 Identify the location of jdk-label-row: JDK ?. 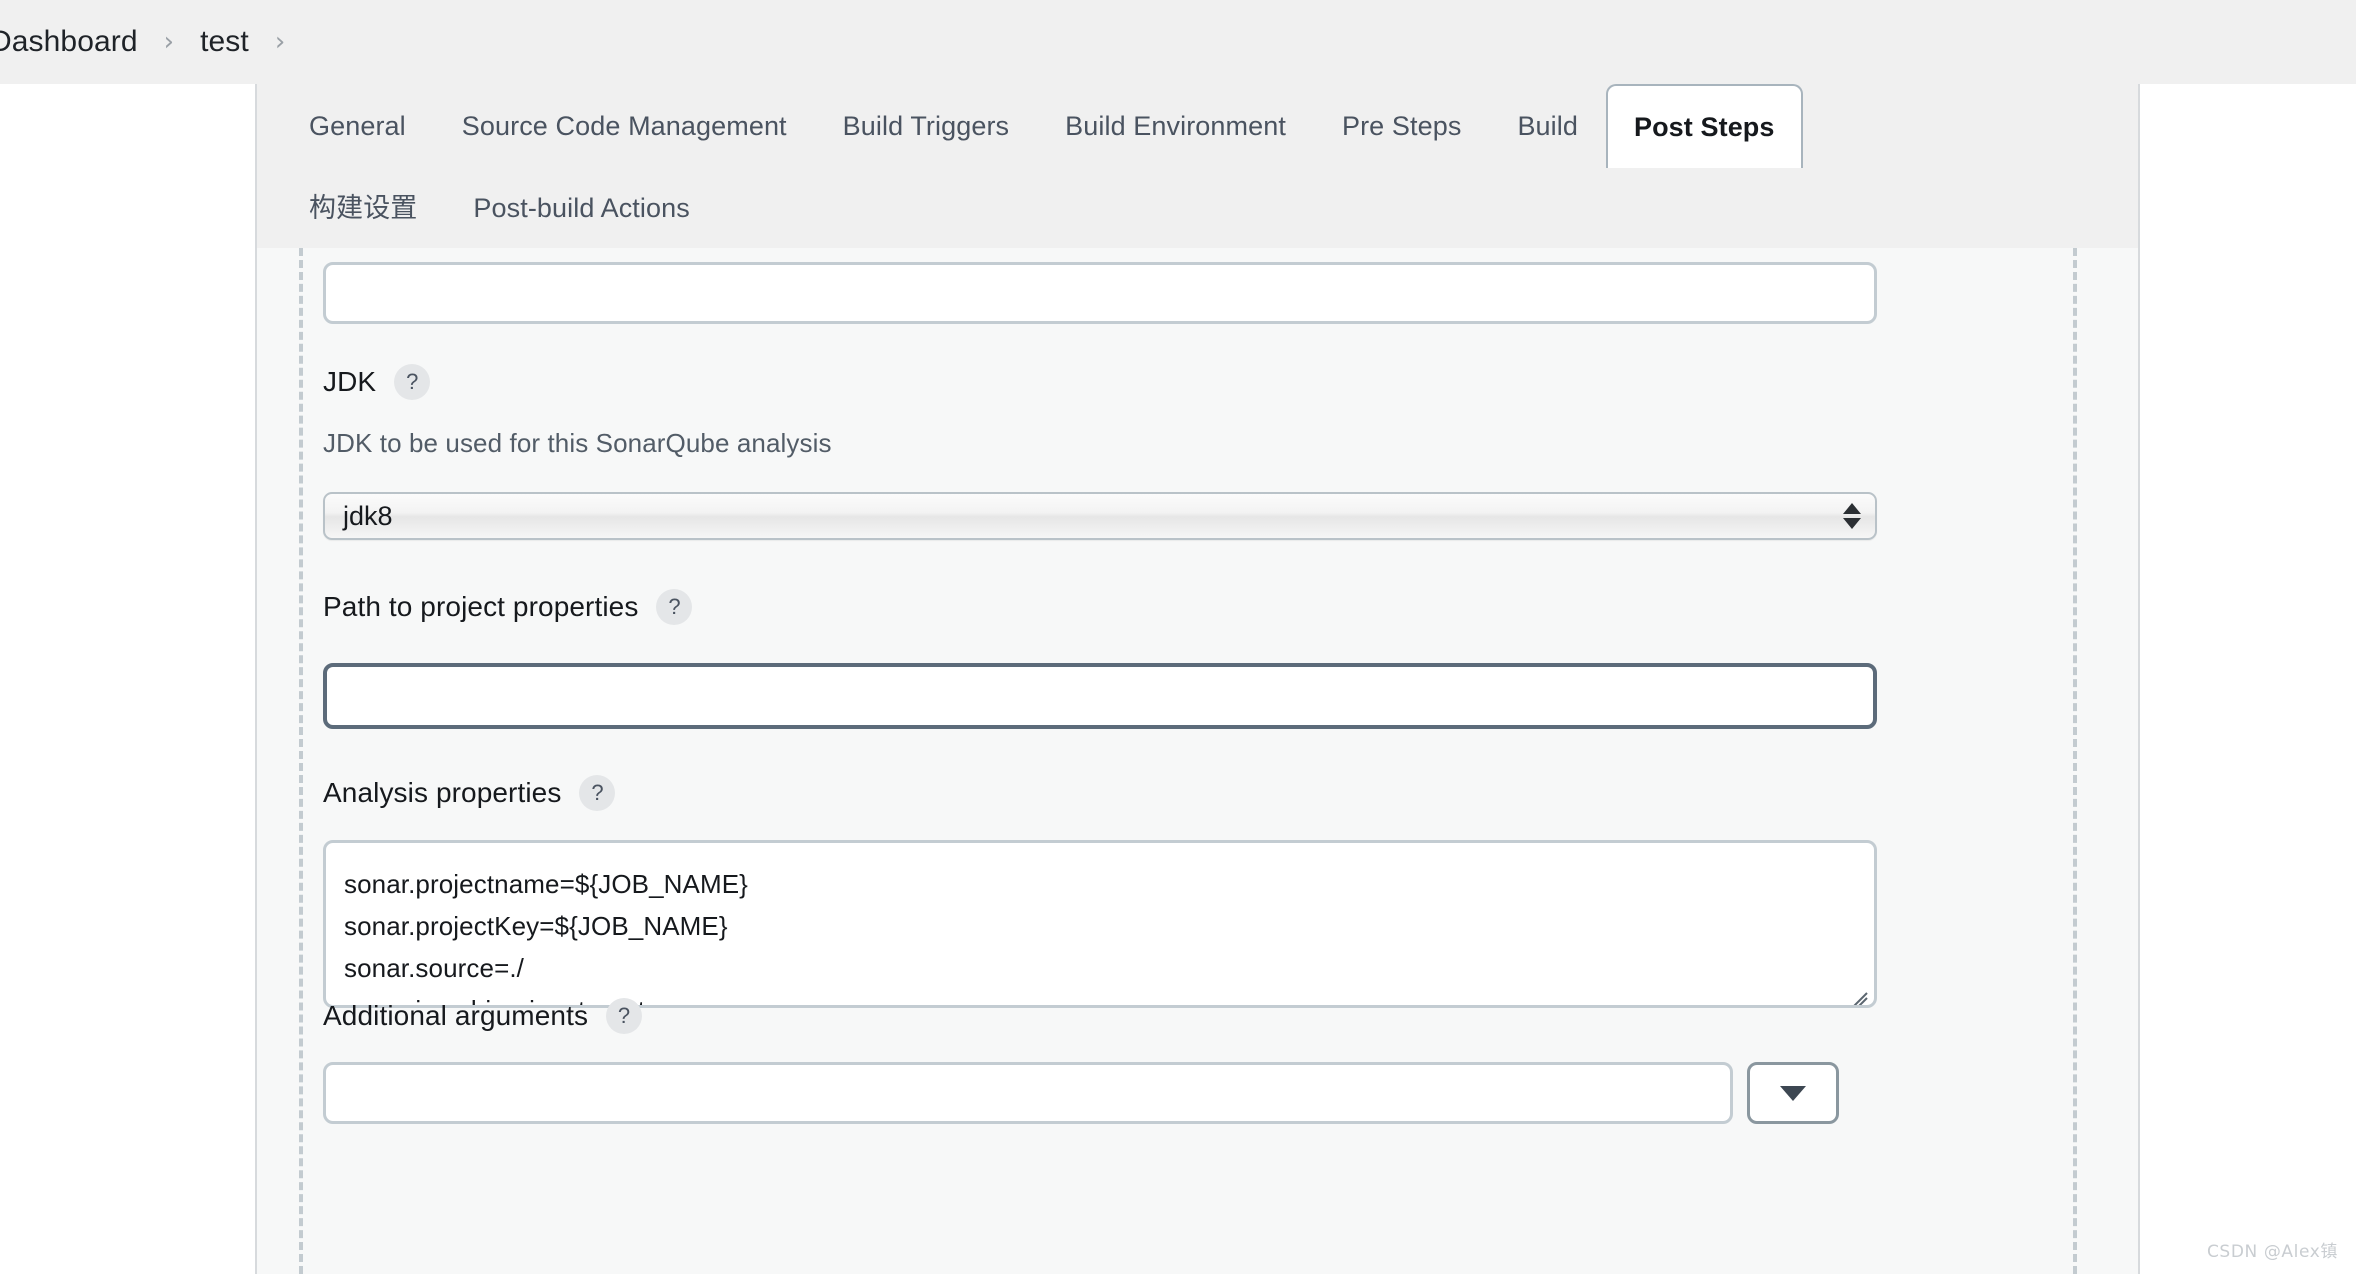
(841, 382).